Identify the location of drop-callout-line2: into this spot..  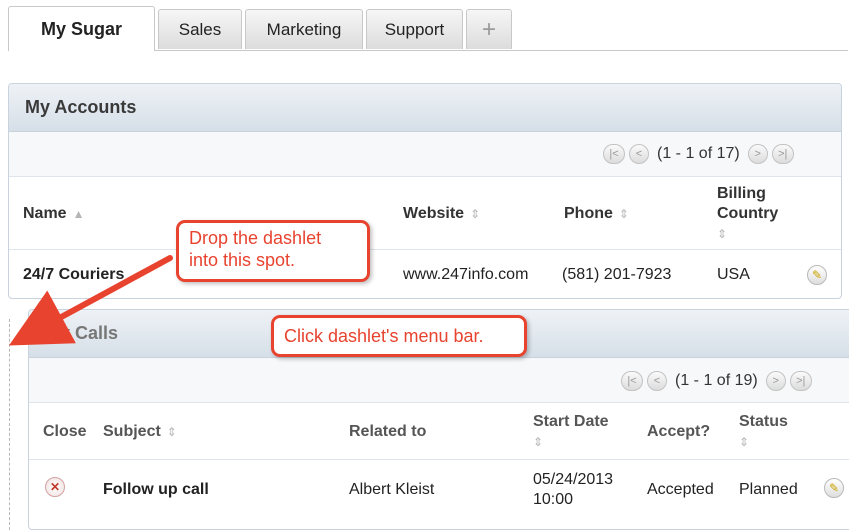
(242, 260).